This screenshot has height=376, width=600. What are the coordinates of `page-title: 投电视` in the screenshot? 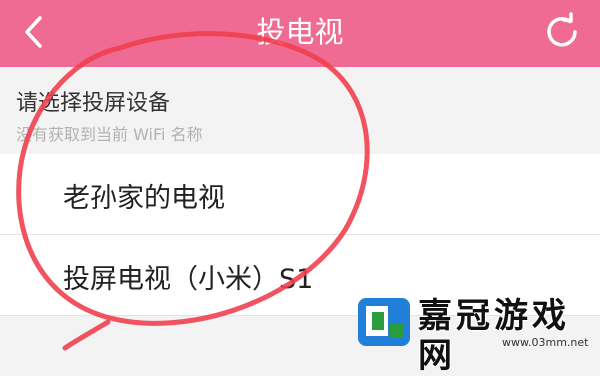 It's located at (300, 32).